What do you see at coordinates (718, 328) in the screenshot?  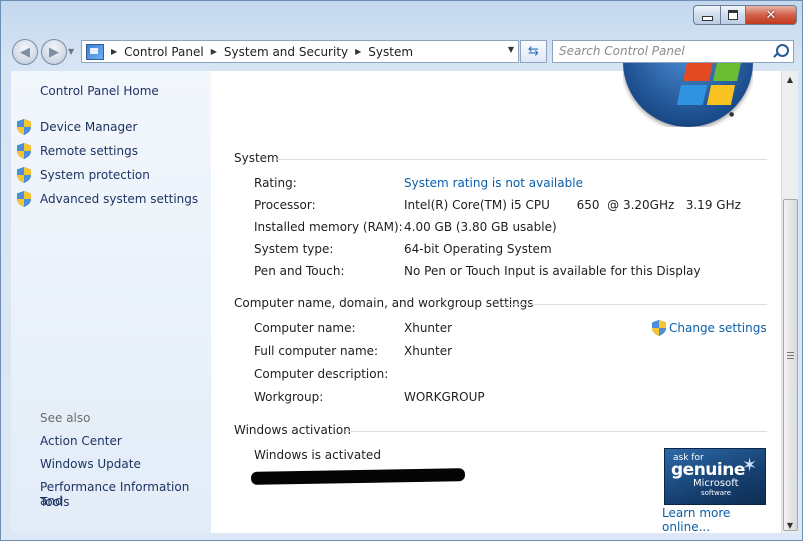 I see `change-settings-label: Change settings` at bounding box center [718, 328].